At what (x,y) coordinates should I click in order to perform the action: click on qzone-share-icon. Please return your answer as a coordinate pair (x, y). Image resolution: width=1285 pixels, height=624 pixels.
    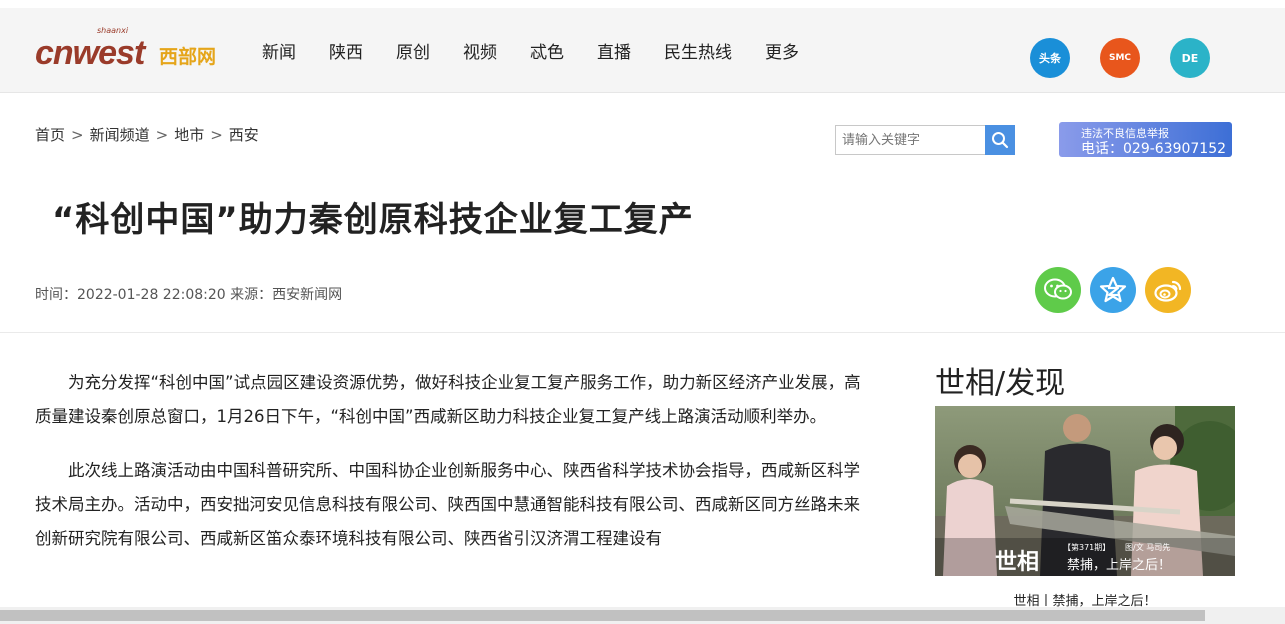
    Looking at the image, I should click on (1113, 289).